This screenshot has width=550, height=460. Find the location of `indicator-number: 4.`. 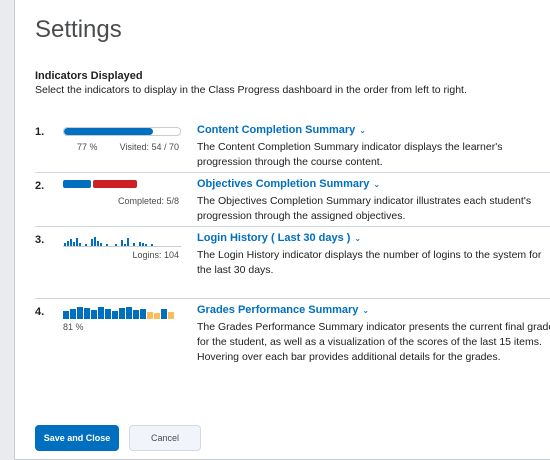

indicator-number: 4. is located at coordinates (40, 312).